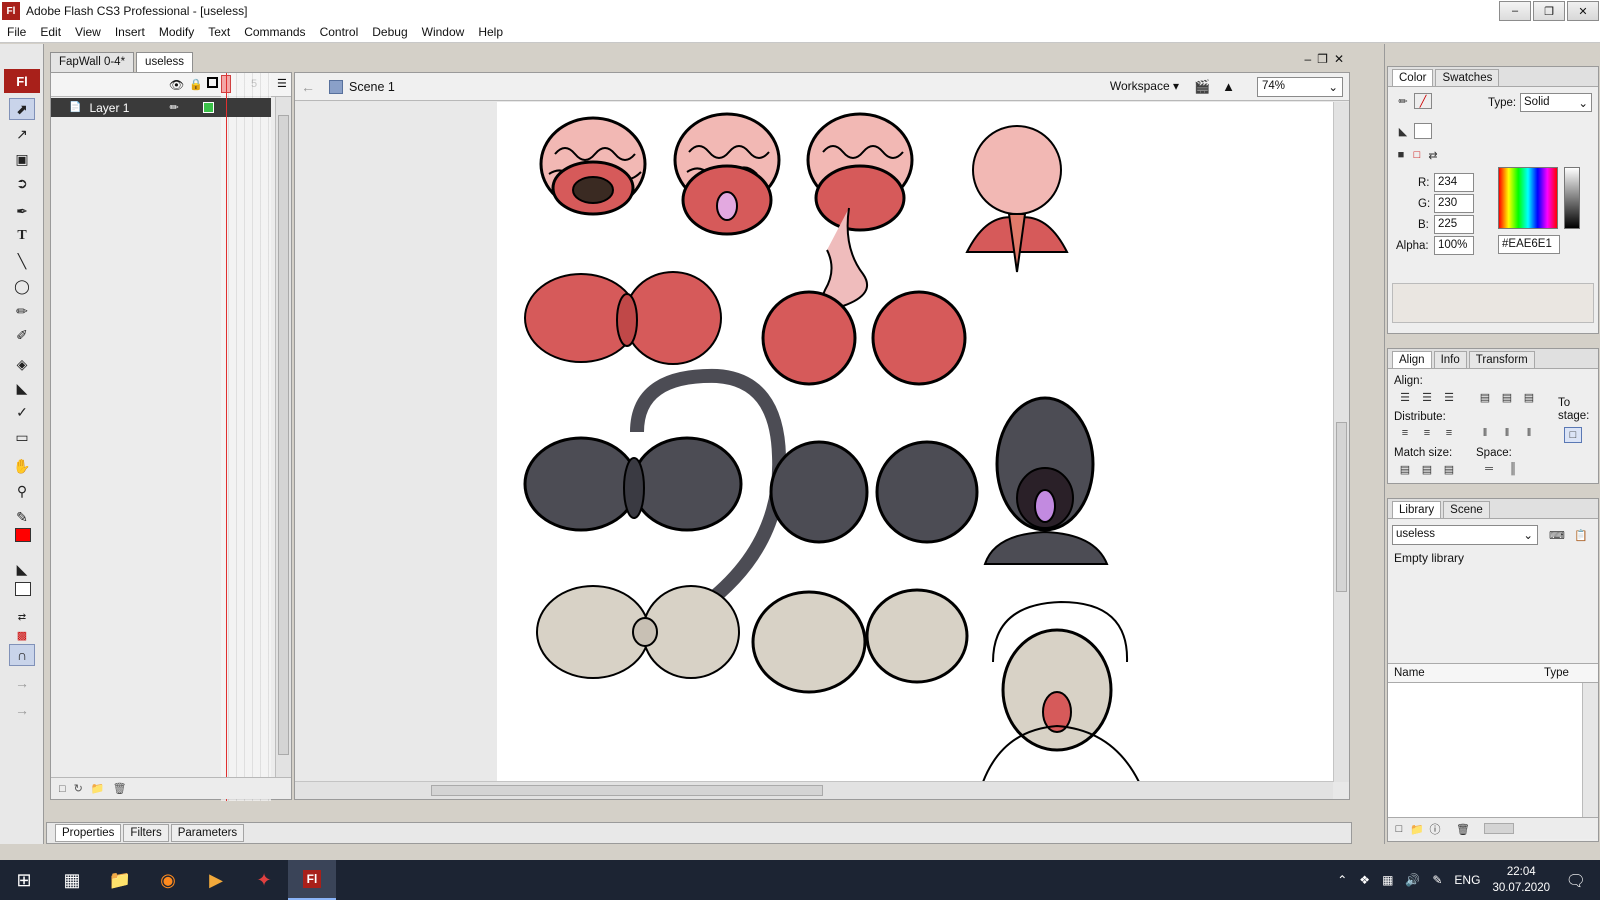 This screenshot has width=1600, height=900. What do you see at coordinates (22, 134) in the screenshot?
I see `subselection-tool-icon: ↗` at bounding box center [22, 134].